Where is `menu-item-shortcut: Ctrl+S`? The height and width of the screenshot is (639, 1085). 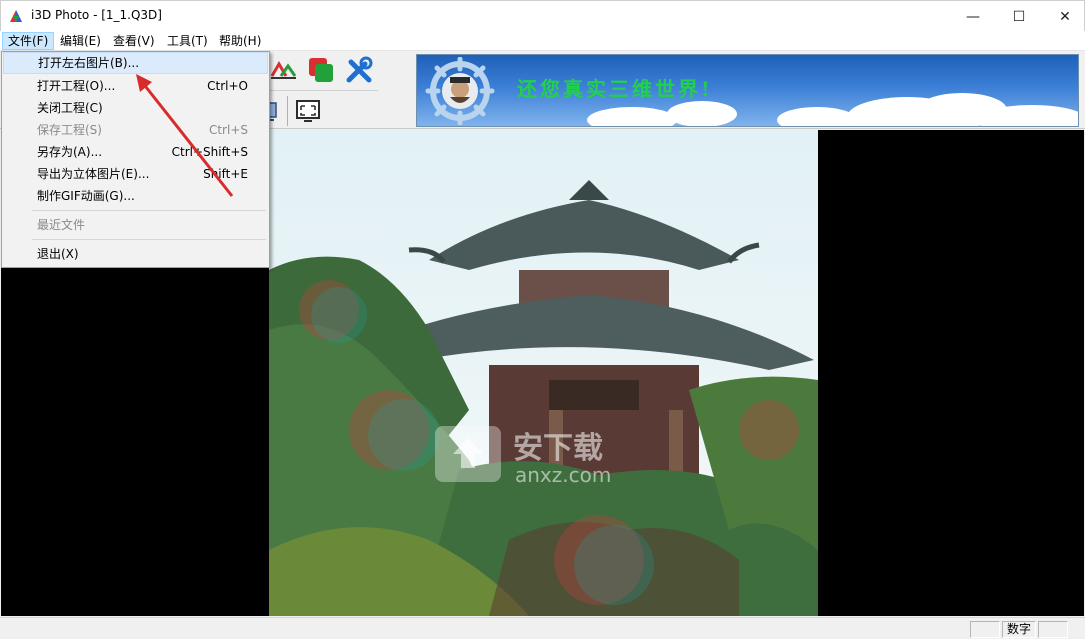
menu-item-shortcut: Ctrl+S is located at coordinates (228, 130).